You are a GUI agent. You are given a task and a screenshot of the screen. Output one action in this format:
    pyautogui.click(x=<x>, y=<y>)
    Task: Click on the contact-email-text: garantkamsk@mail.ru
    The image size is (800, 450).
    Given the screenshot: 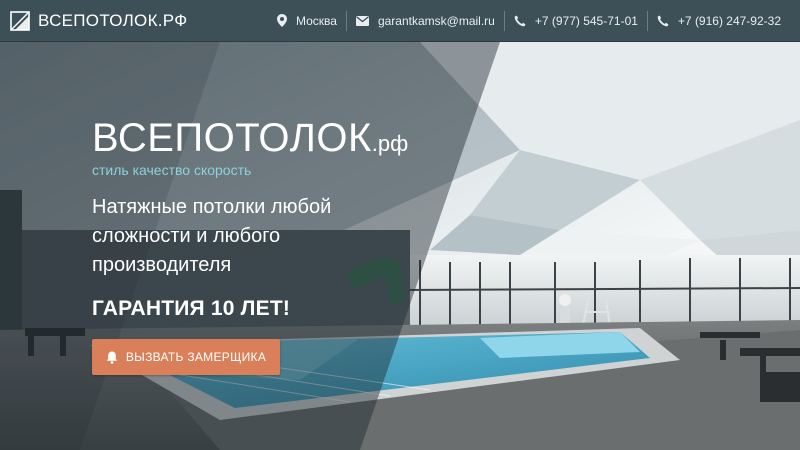 What is the action you would take?
    pyautogui.click(x=436, y=20)
    